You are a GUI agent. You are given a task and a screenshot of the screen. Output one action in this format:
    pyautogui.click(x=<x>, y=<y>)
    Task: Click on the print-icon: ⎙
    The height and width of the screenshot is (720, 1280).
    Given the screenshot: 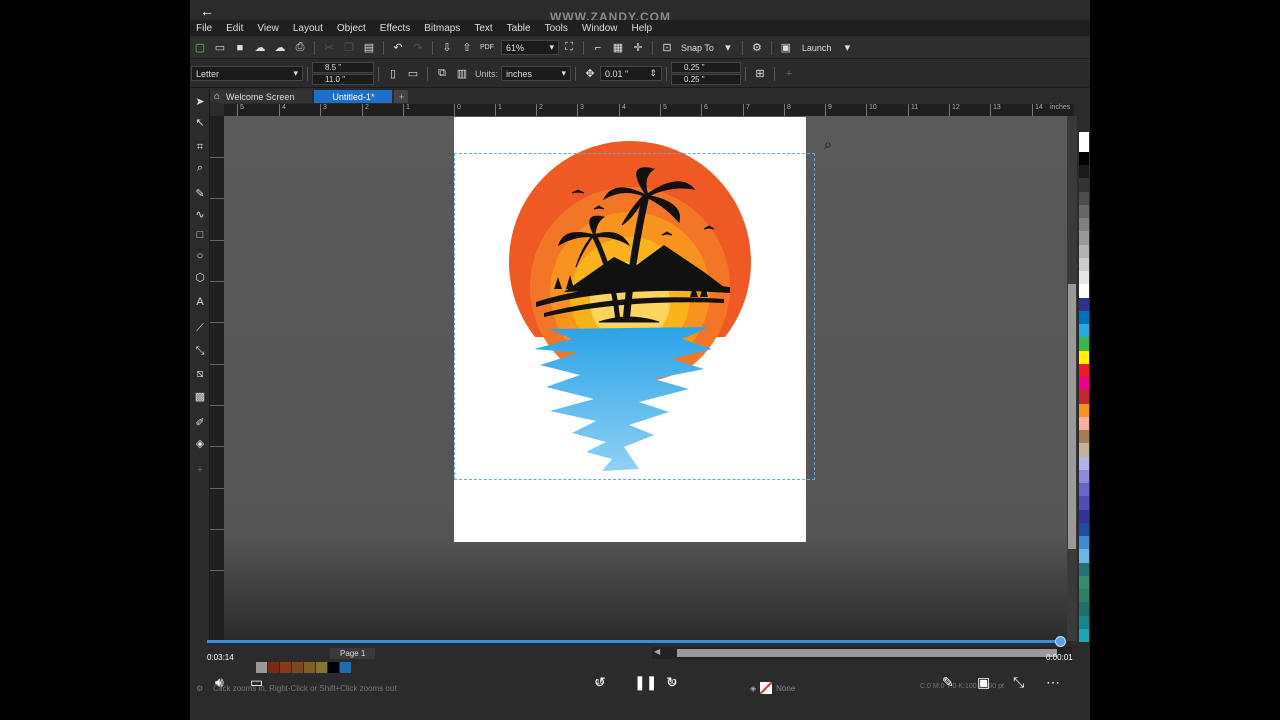 What is the action you would take?
    pyautogui.click(x=300, y=48)
    